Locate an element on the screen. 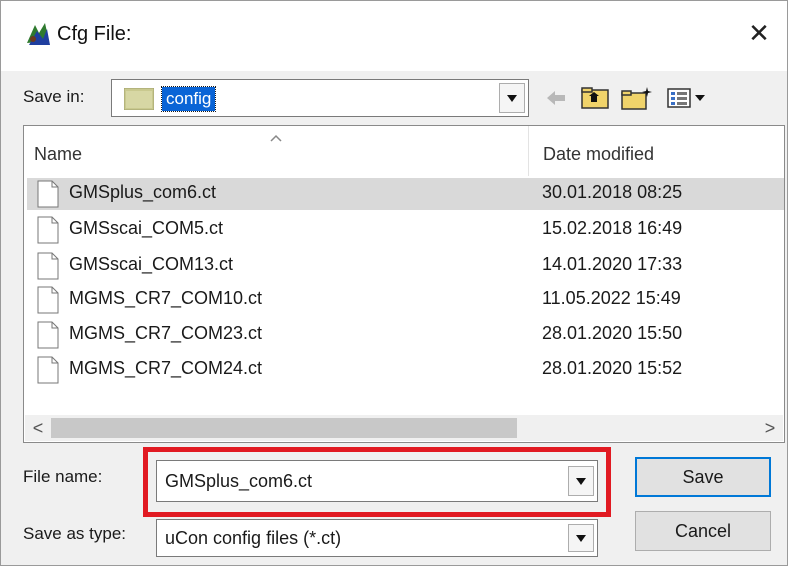 This screenshot has height=566, width=788. save-type-label: Save as type: is located at coordinates (75, 533).